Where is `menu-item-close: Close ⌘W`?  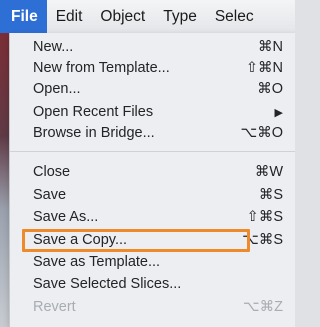 menu-item-close: Close ⌘W is located at coordinates (152, 172).